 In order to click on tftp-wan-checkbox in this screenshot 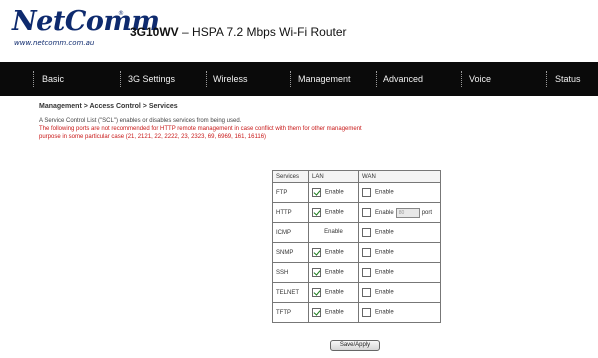, I will do `click(366, 312)`.